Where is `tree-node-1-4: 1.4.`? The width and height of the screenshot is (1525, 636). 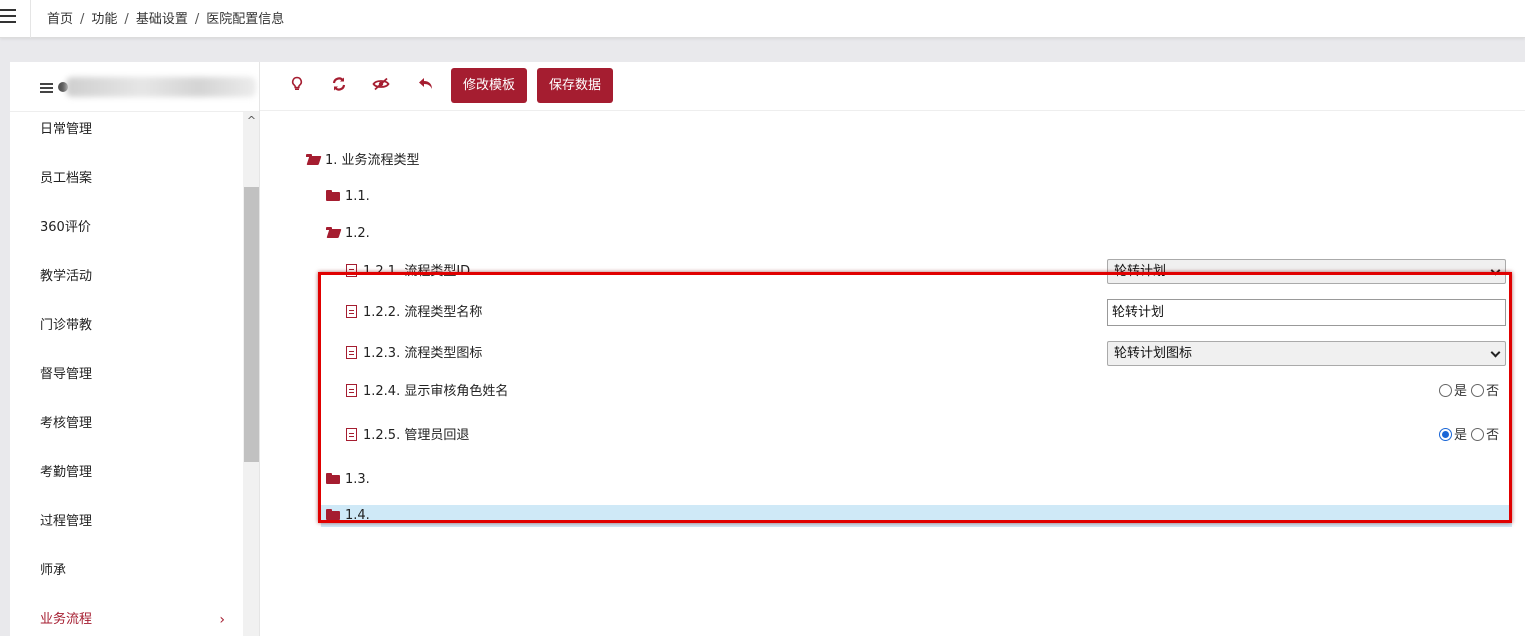 tree-node-1-4: 1.4. is located at coordinates (348, 516).